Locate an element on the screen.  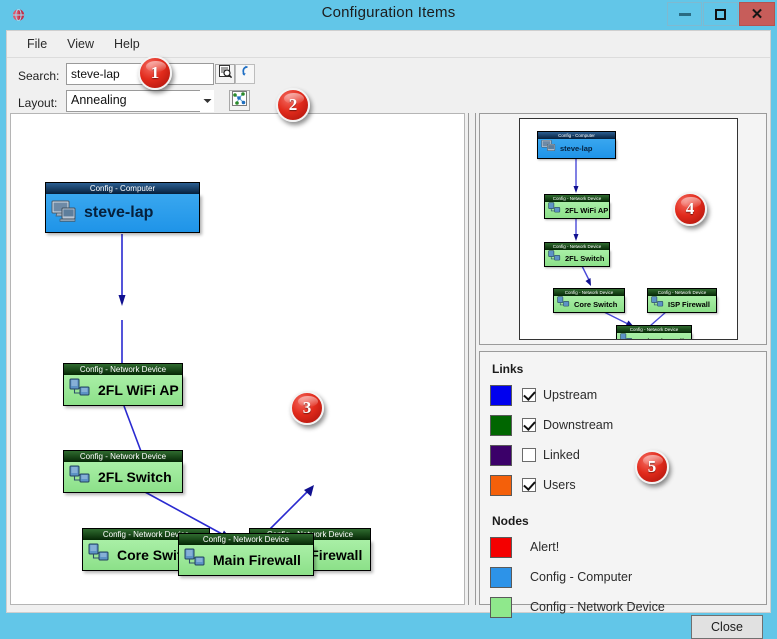
layout-select-value: Annealing is located at coordinates (99, 100).